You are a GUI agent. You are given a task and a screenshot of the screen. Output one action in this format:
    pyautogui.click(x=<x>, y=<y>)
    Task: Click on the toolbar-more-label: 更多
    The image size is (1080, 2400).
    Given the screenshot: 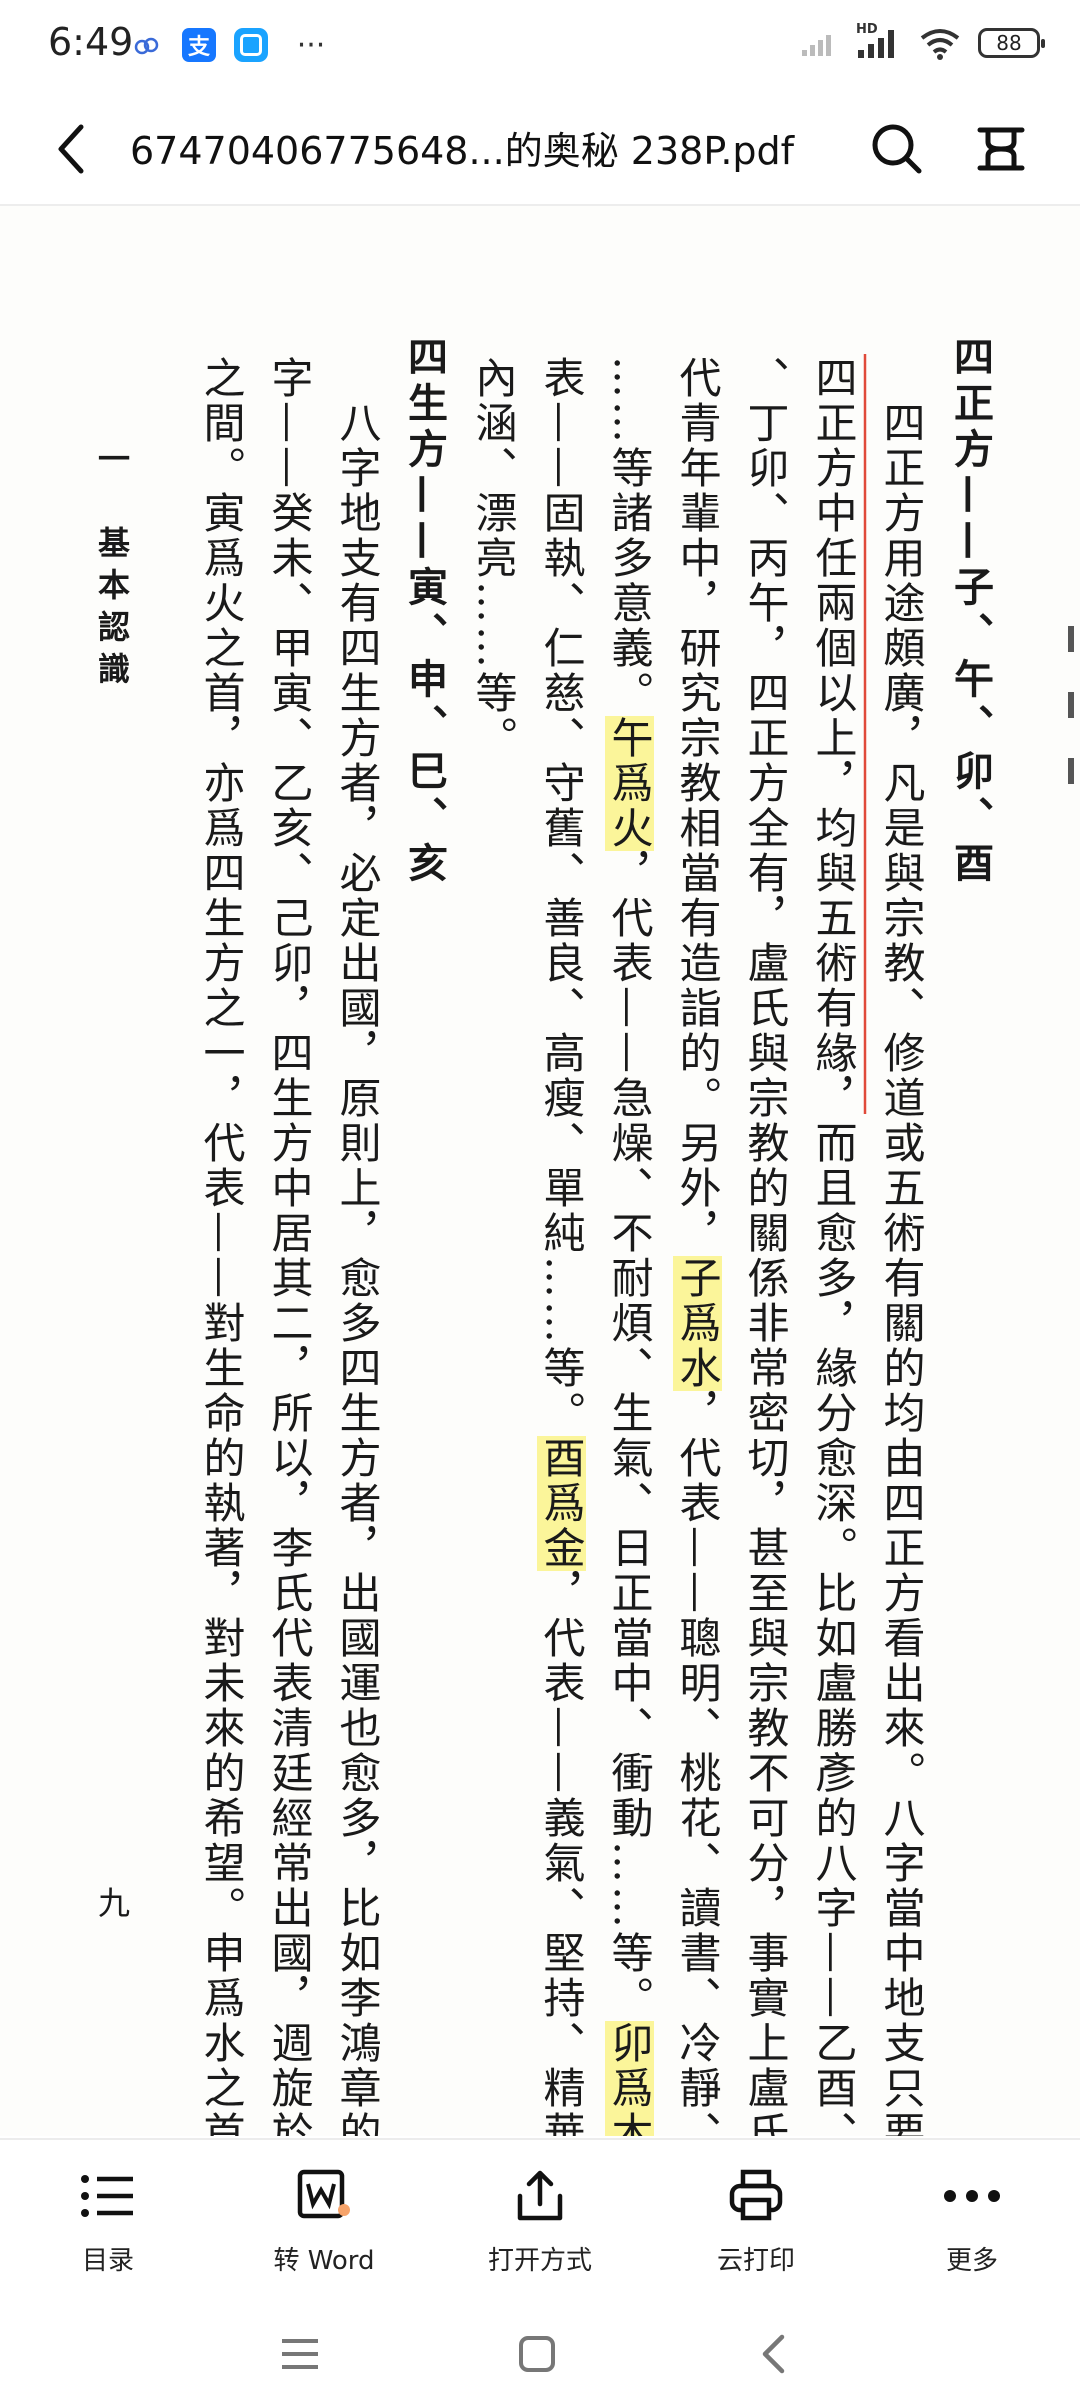 What is the action you would take?
    pyautogui.click(x=971, y=2261)
    